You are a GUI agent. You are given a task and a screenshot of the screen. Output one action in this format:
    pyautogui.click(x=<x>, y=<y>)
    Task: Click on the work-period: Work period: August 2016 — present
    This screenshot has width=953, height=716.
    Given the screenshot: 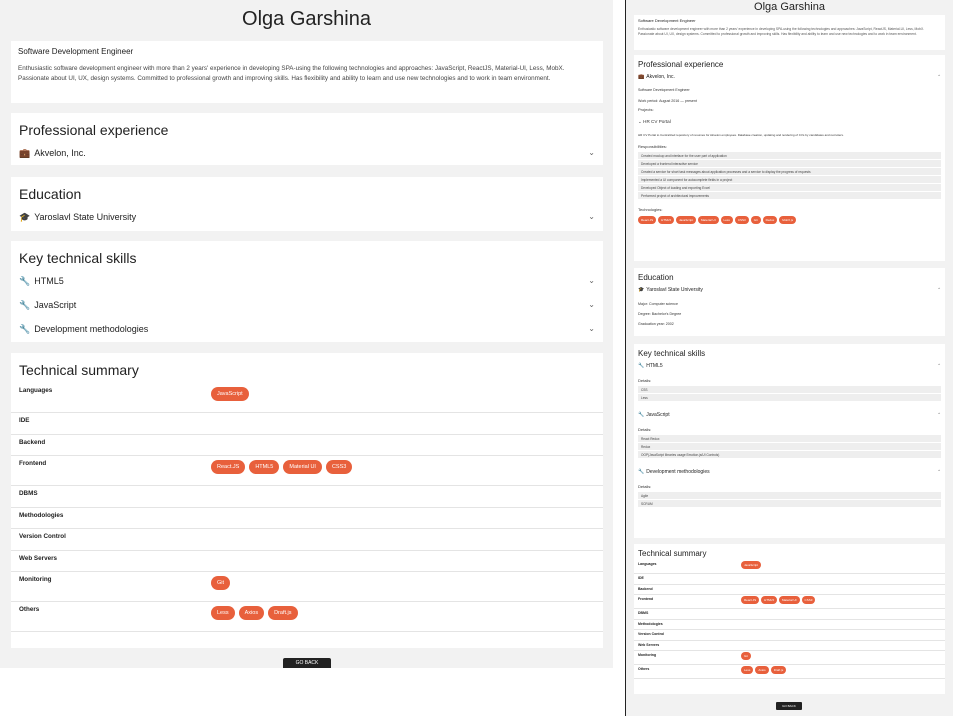 What is the action you would take?
    pyautogui.click(x=667, y=101)
    